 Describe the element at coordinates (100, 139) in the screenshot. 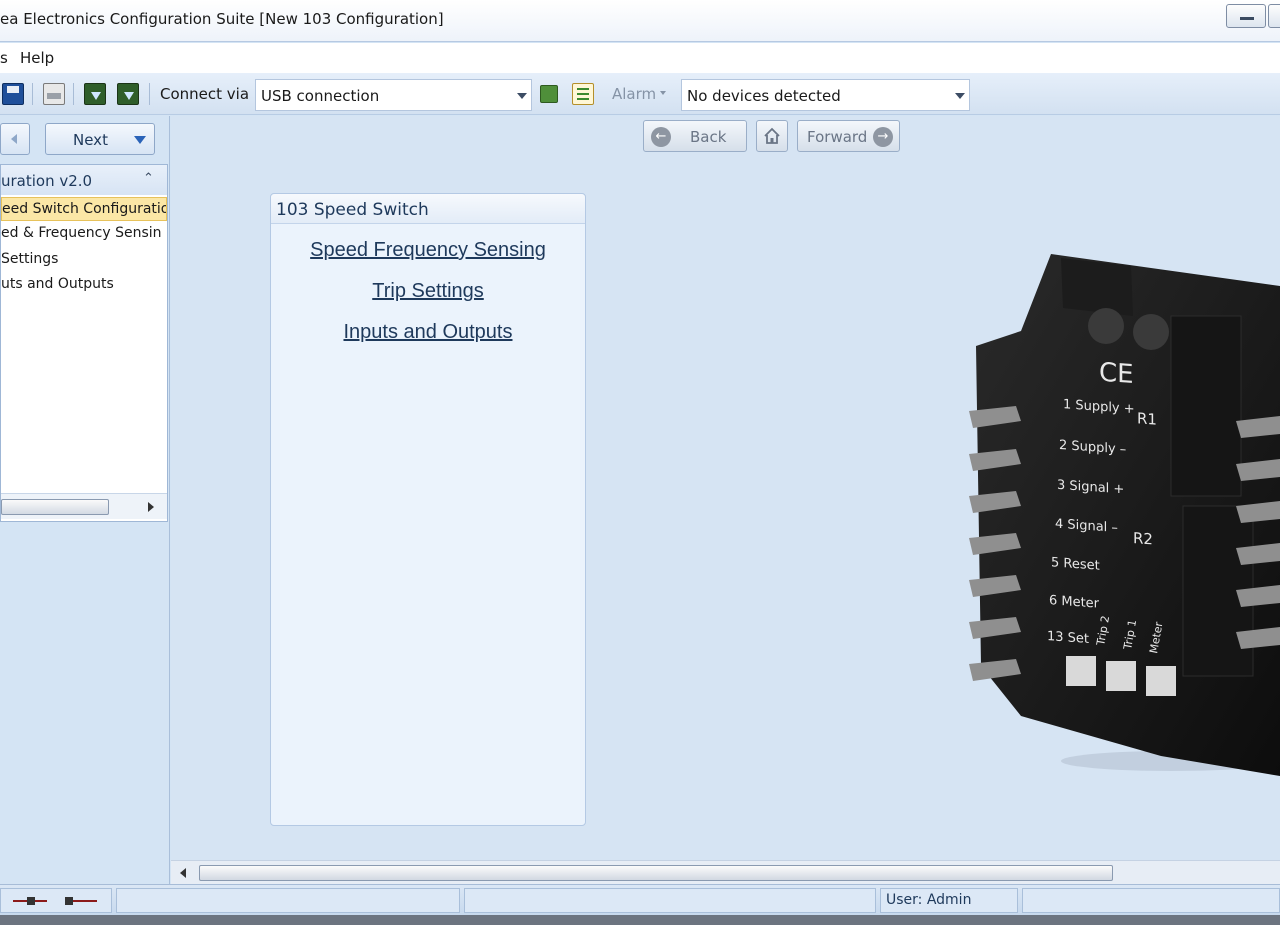

I see `next-button: Next` at that location.